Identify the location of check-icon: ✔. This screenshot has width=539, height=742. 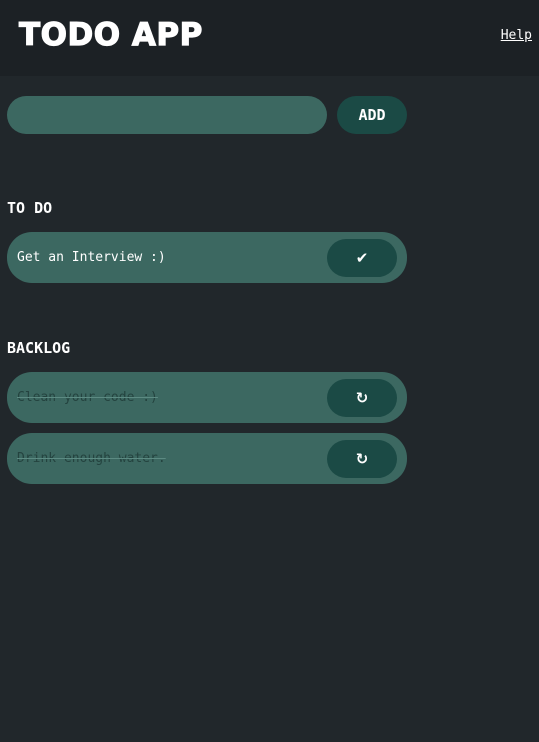
(362, 258).